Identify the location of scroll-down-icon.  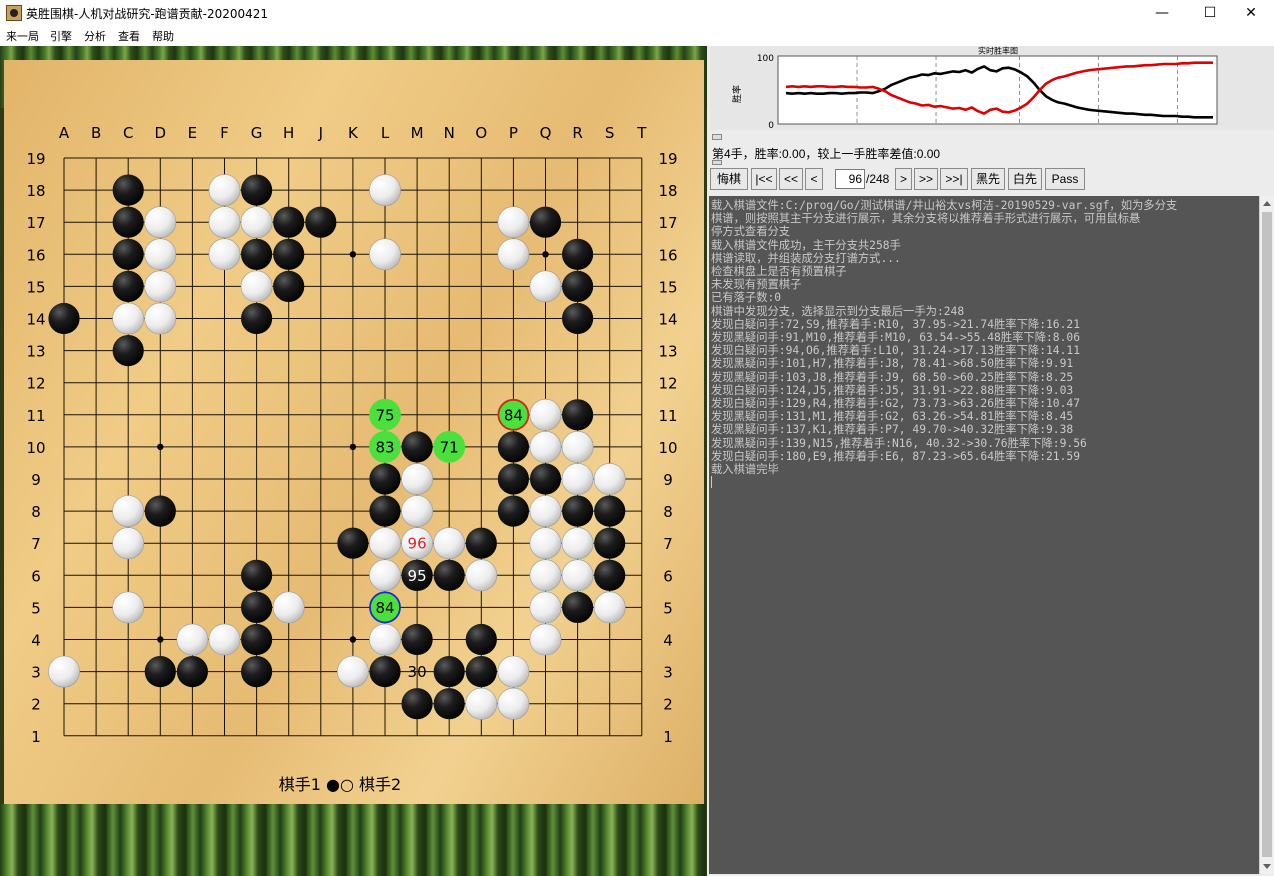
(1267, 866).